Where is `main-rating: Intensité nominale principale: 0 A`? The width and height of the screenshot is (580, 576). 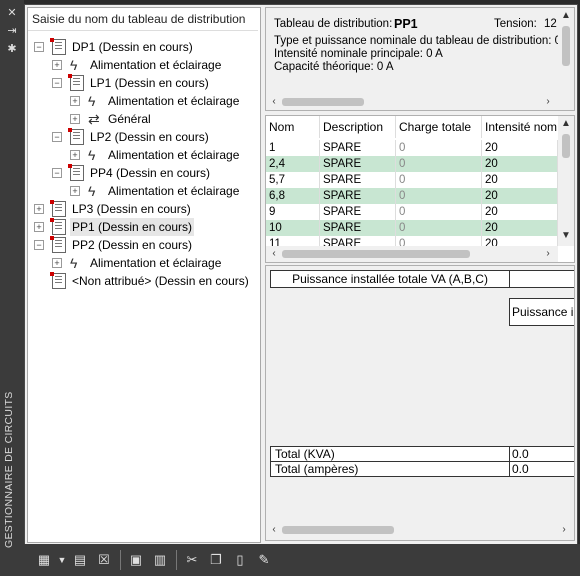
main-rating: Intensité nominale principale: 0 A is located at coordinates (358, 54).